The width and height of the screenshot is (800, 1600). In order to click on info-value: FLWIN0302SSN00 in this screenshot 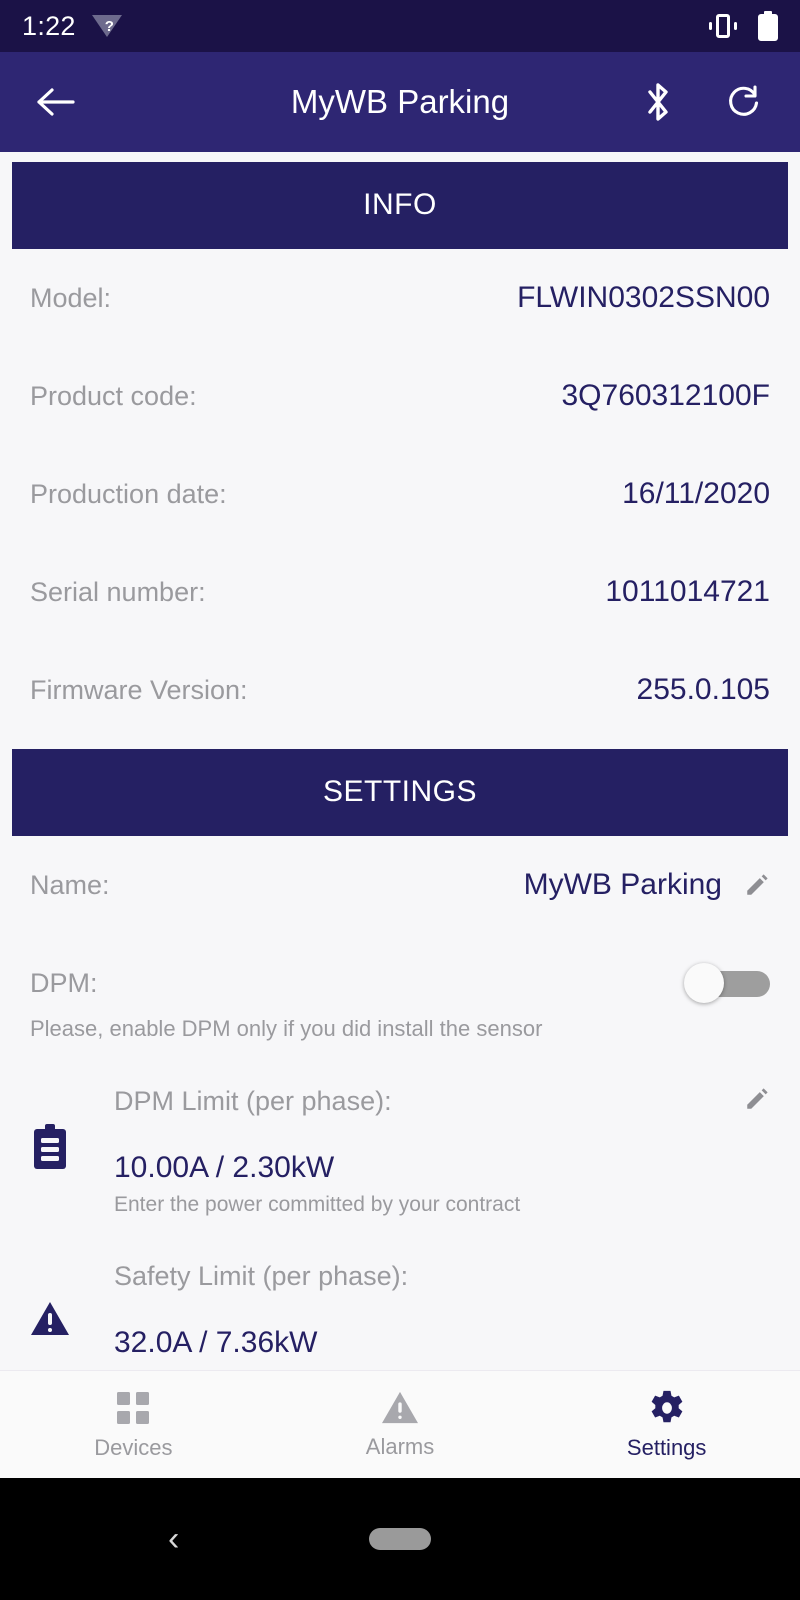, I will do `click(643, 297)`.